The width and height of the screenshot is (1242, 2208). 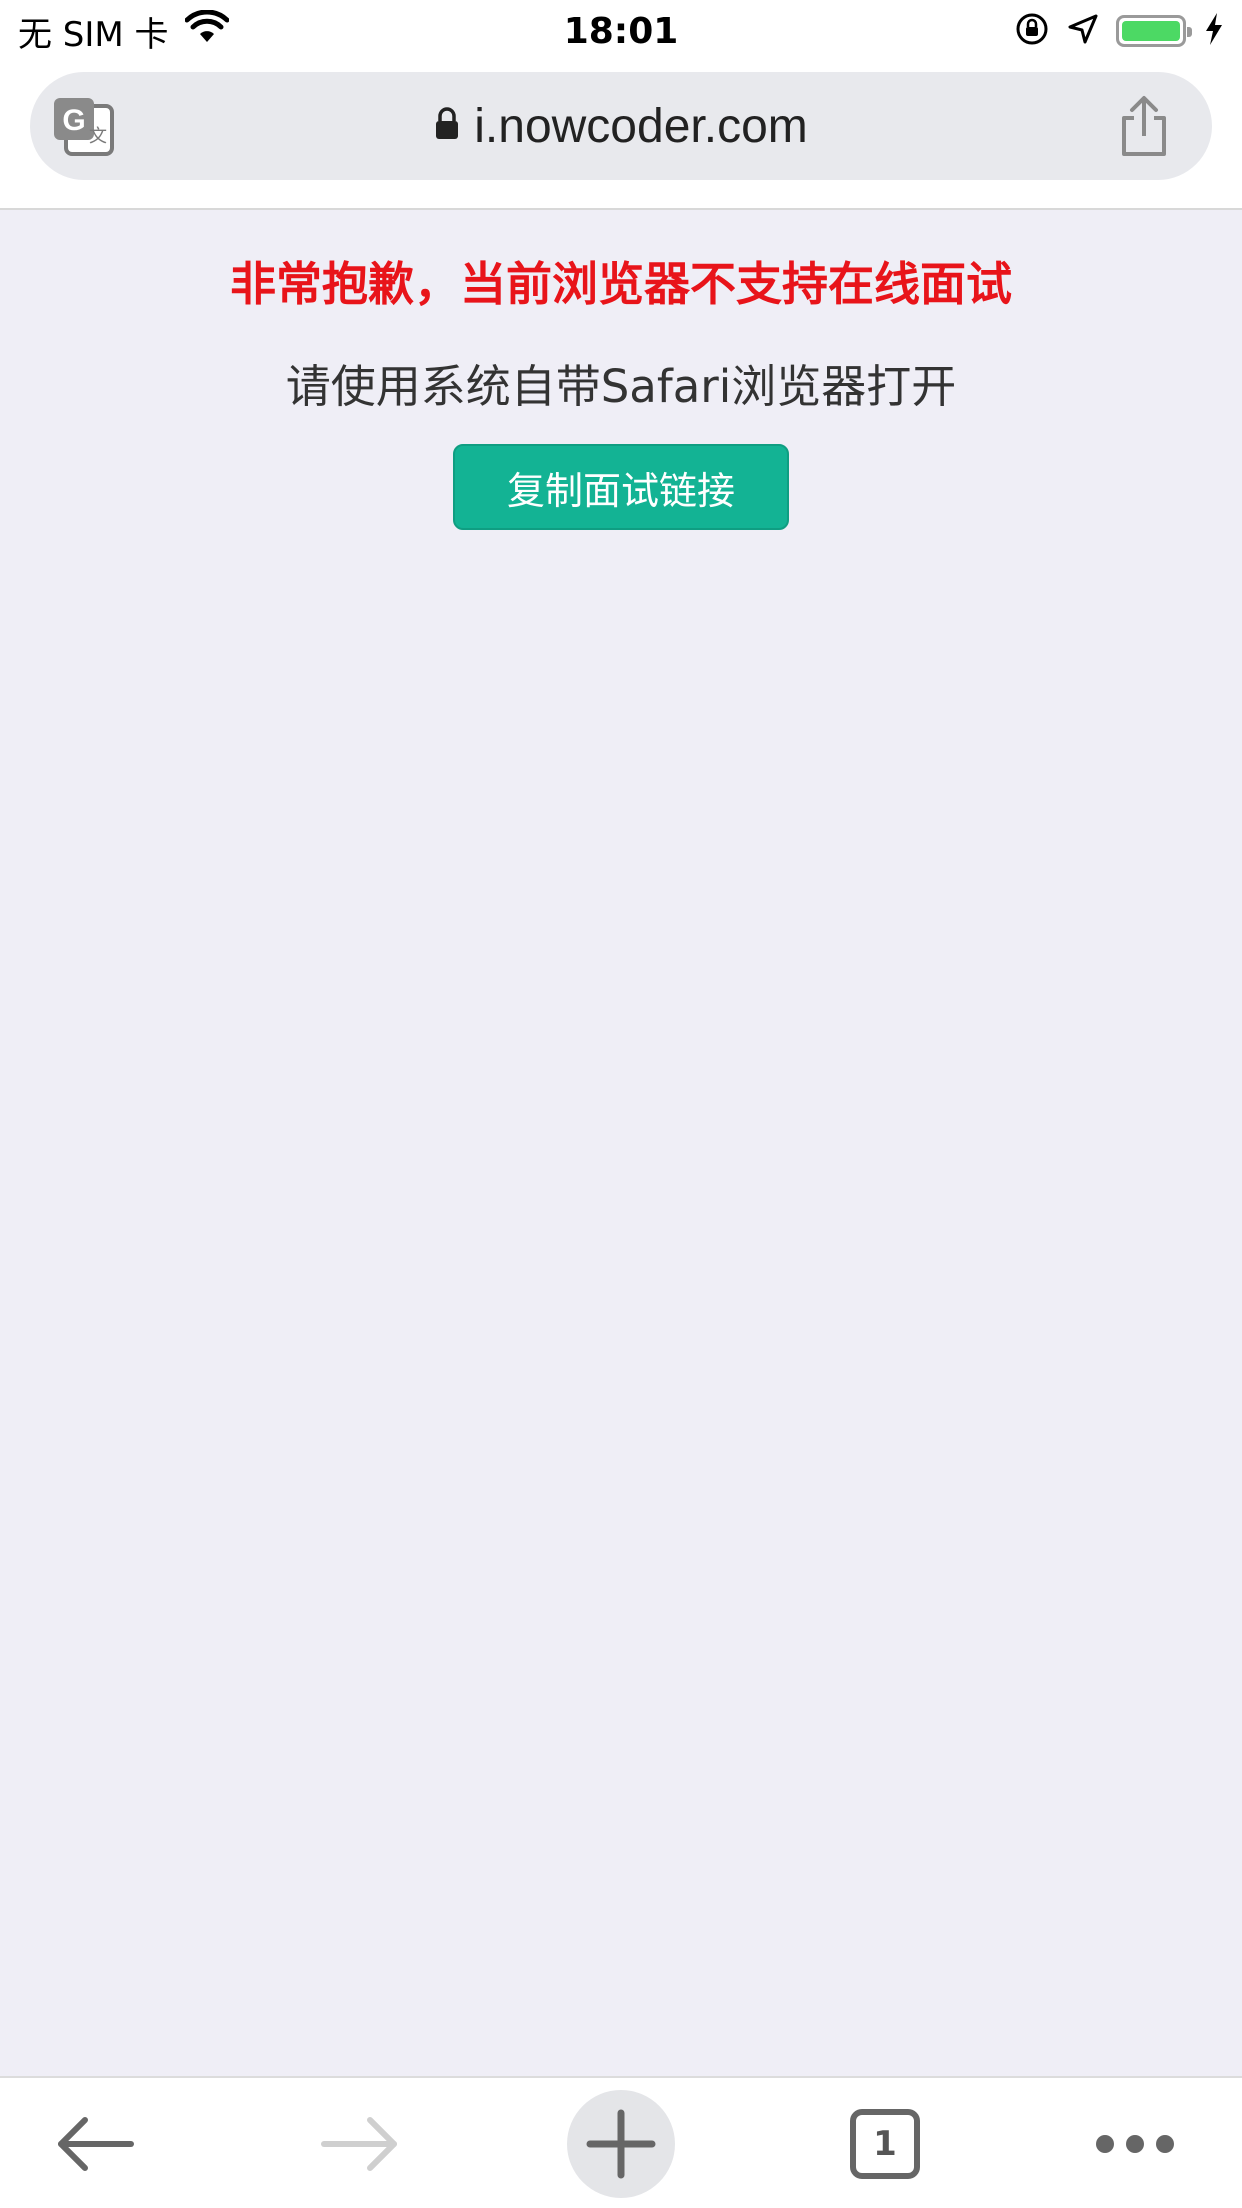 I want to click on arrow-left-icon, so click(x=96, y=2144).